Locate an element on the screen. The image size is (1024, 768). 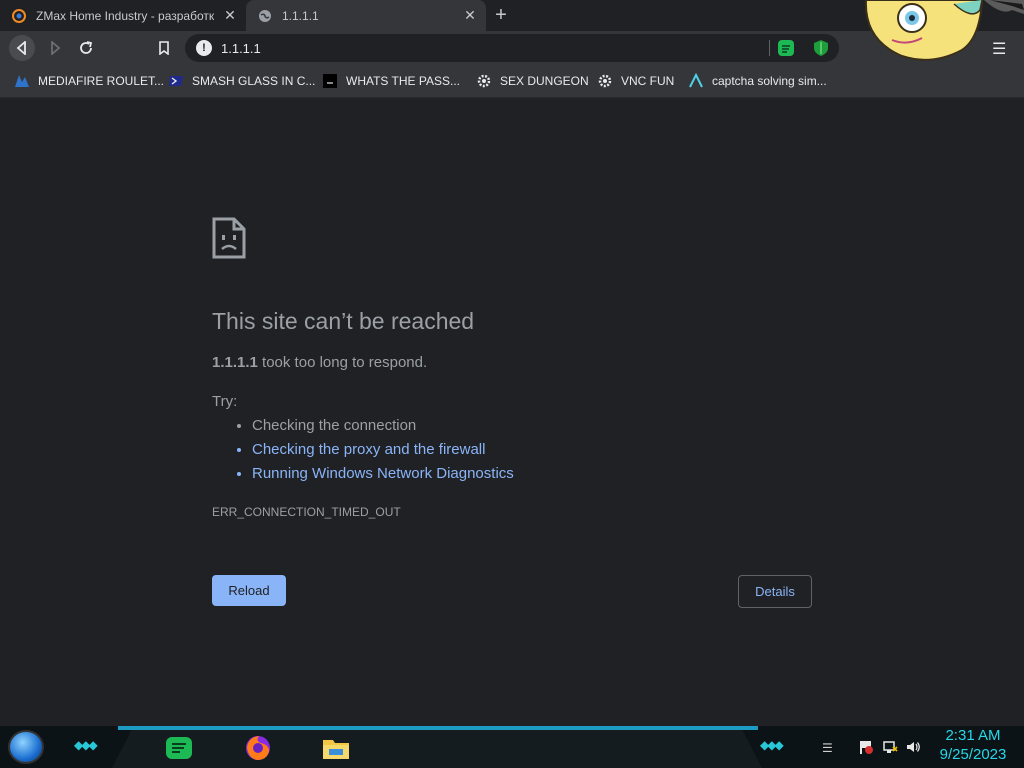
taskbar-center-panel is located at coordinates (437, 749).